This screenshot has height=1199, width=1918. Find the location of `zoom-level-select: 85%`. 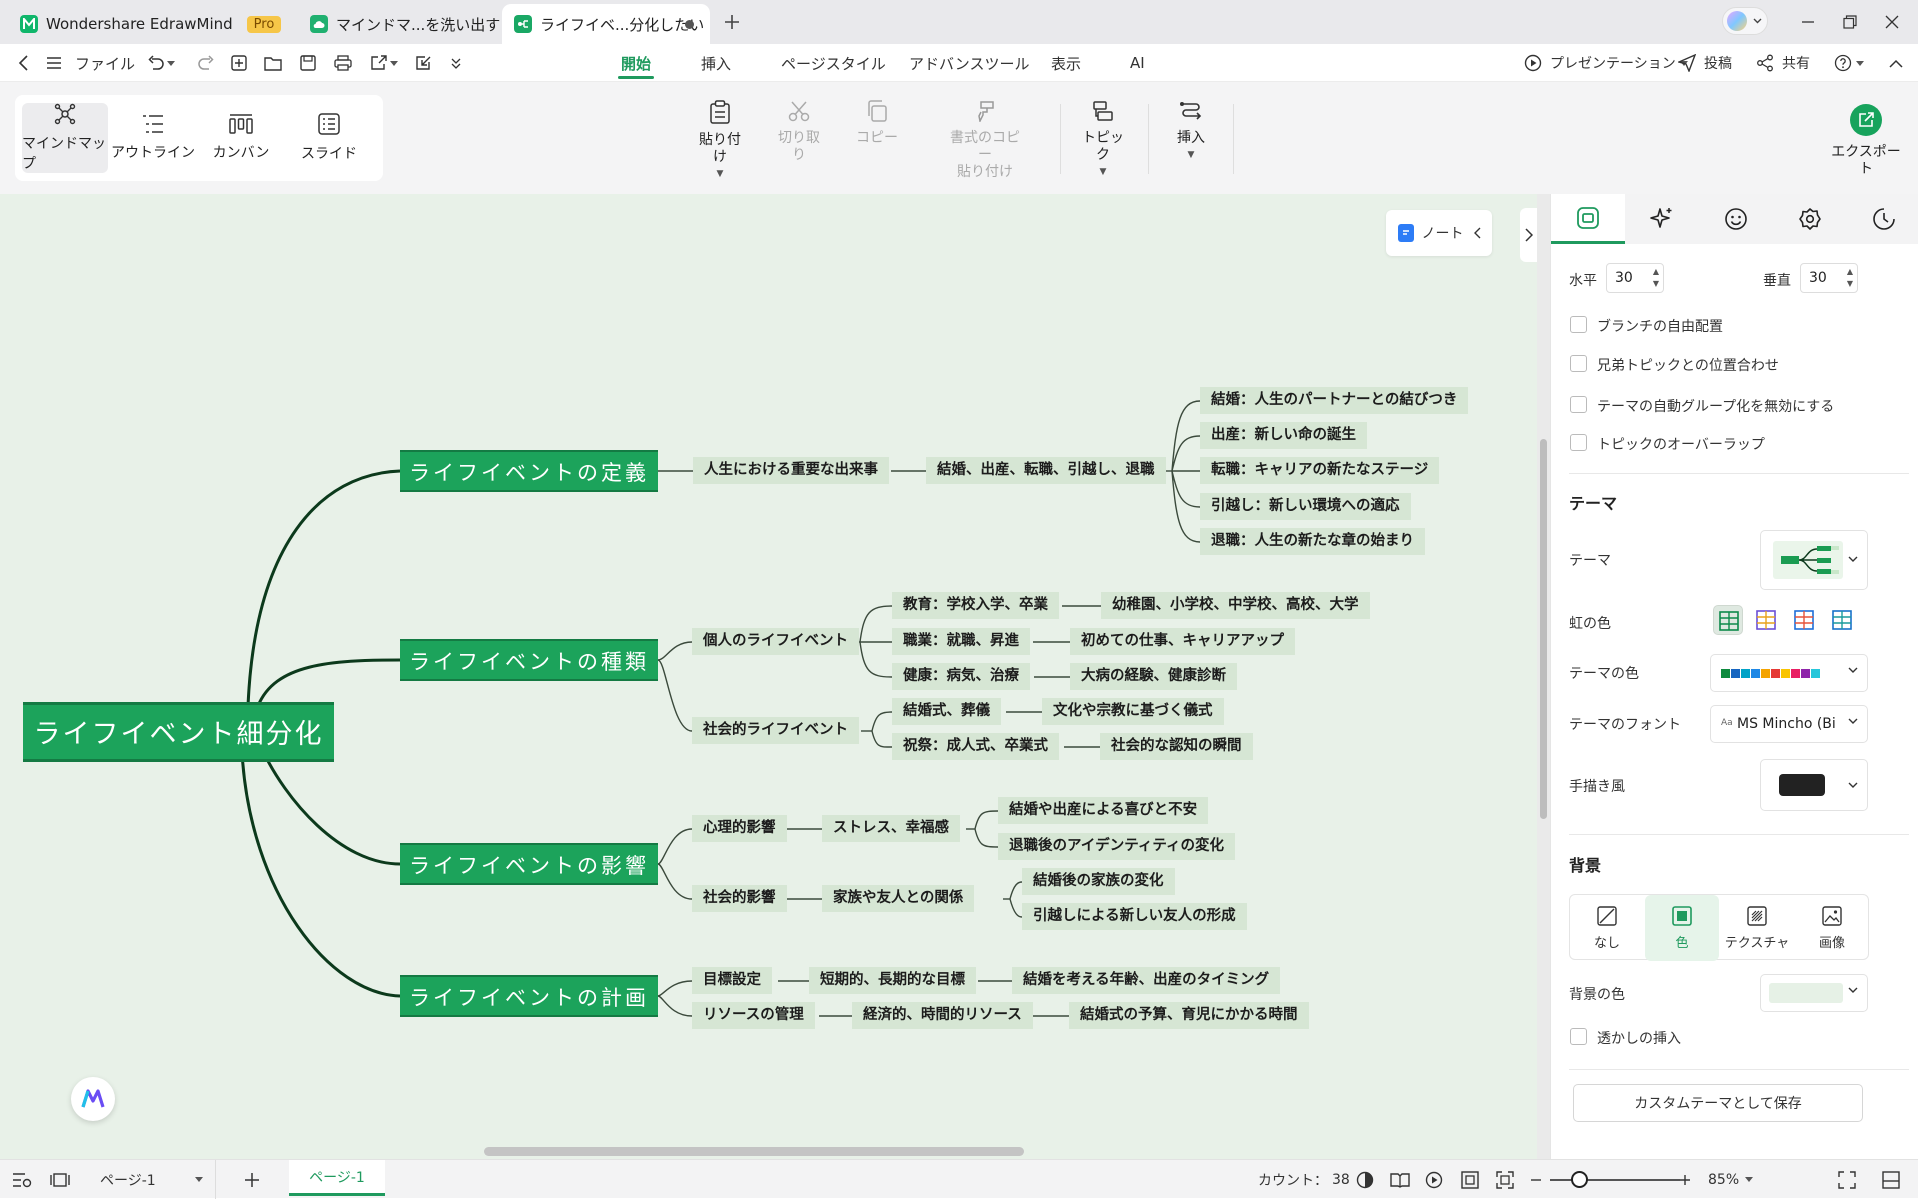

zoom-level-select: 85% is located at coordinates (1731, 1179).